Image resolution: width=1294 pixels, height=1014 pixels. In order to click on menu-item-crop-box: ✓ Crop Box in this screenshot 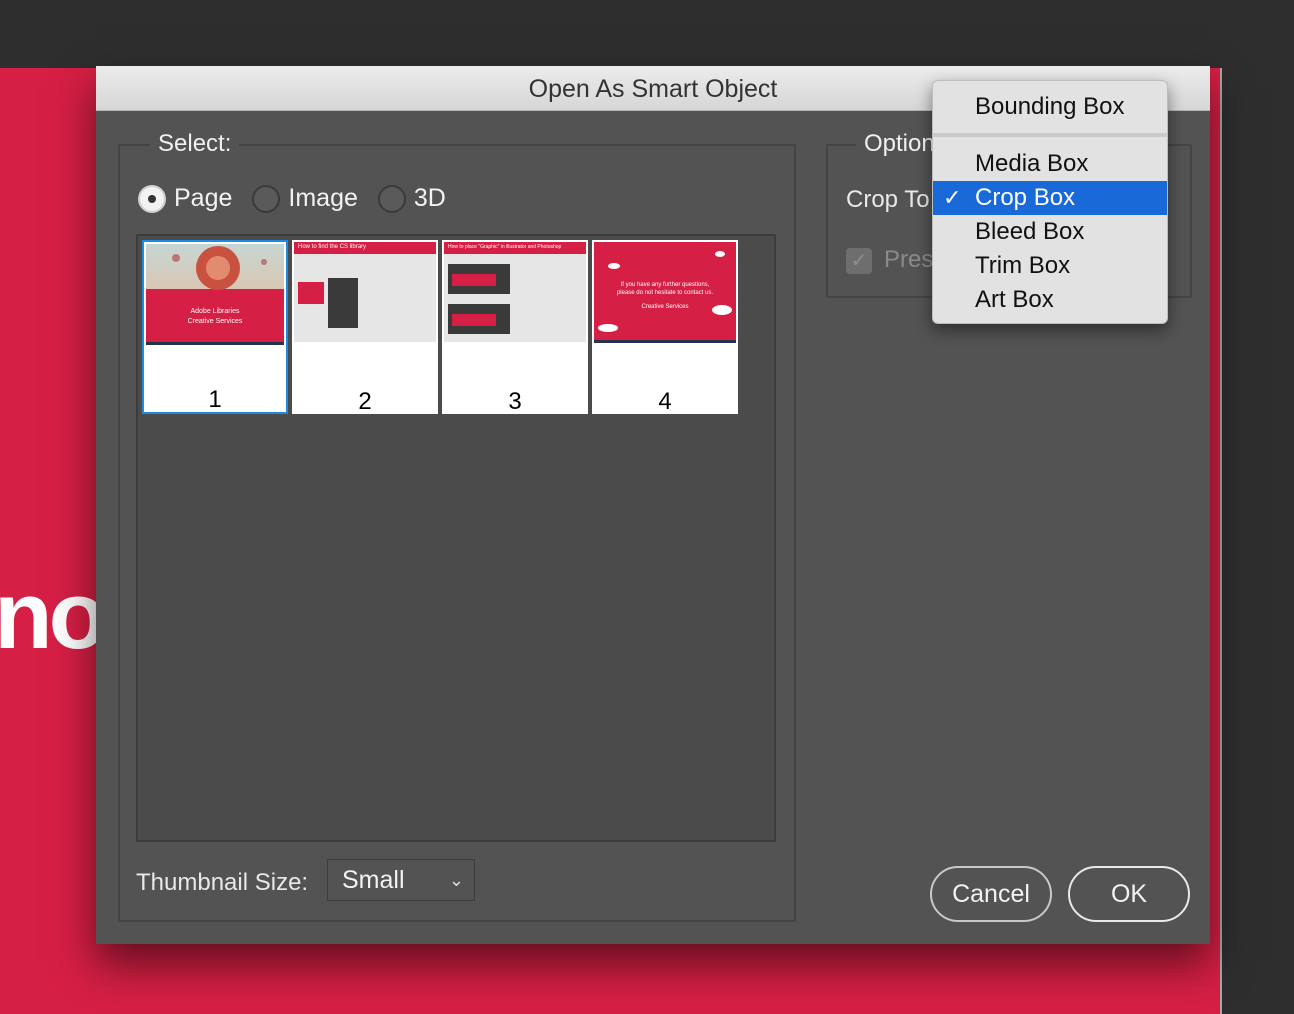, I will do `click(1050, 198)`.